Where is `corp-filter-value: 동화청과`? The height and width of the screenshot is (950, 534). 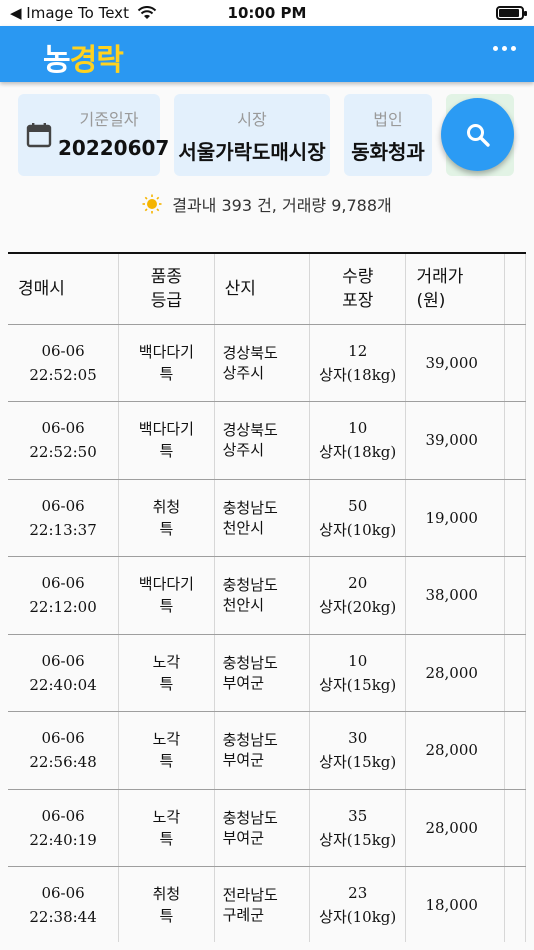
corp-filter-value: 동화청과 is located at coordinates (388, 152).